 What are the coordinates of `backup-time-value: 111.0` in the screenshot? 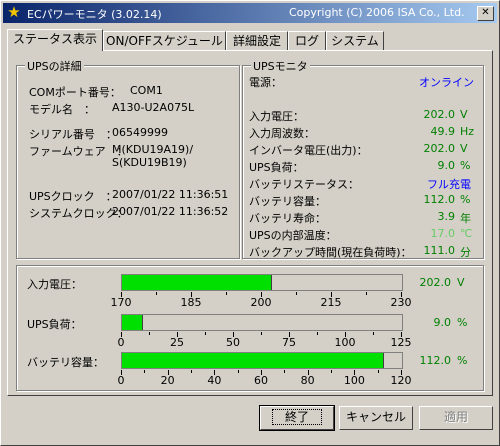 It's located at (439, 250).